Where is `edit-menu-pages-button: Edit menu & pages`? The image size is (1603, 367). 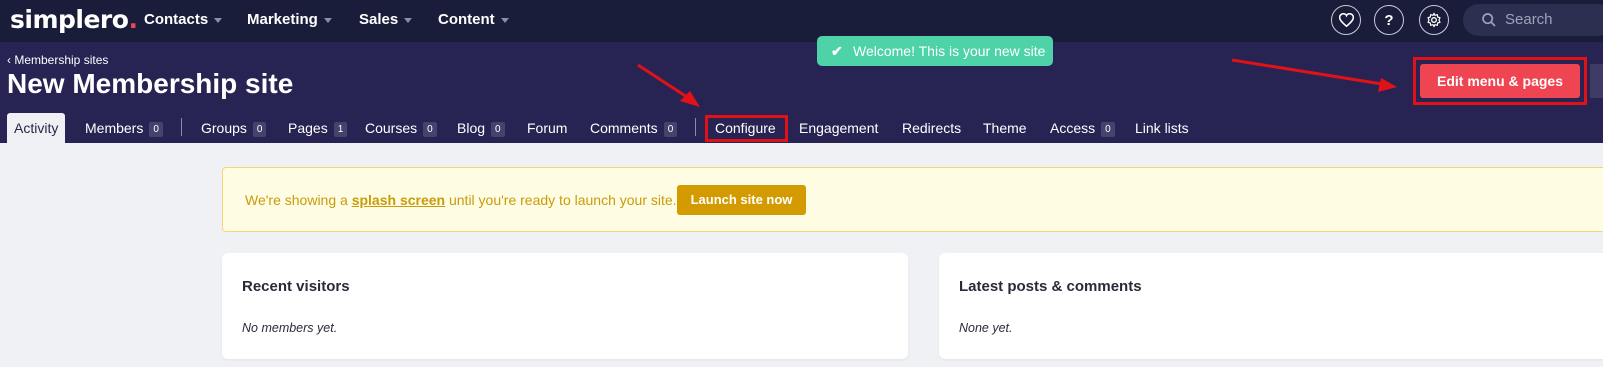 edit-menu-pages-button: Edit menu & pages is located at coordinates (1500, 81).